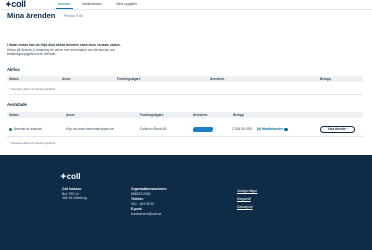 This screenshot has width=372, height=250. Describe the element at coordinates (153, 129) in the screenshot. I see `row-creditor: Collector Bank AB` at that location.